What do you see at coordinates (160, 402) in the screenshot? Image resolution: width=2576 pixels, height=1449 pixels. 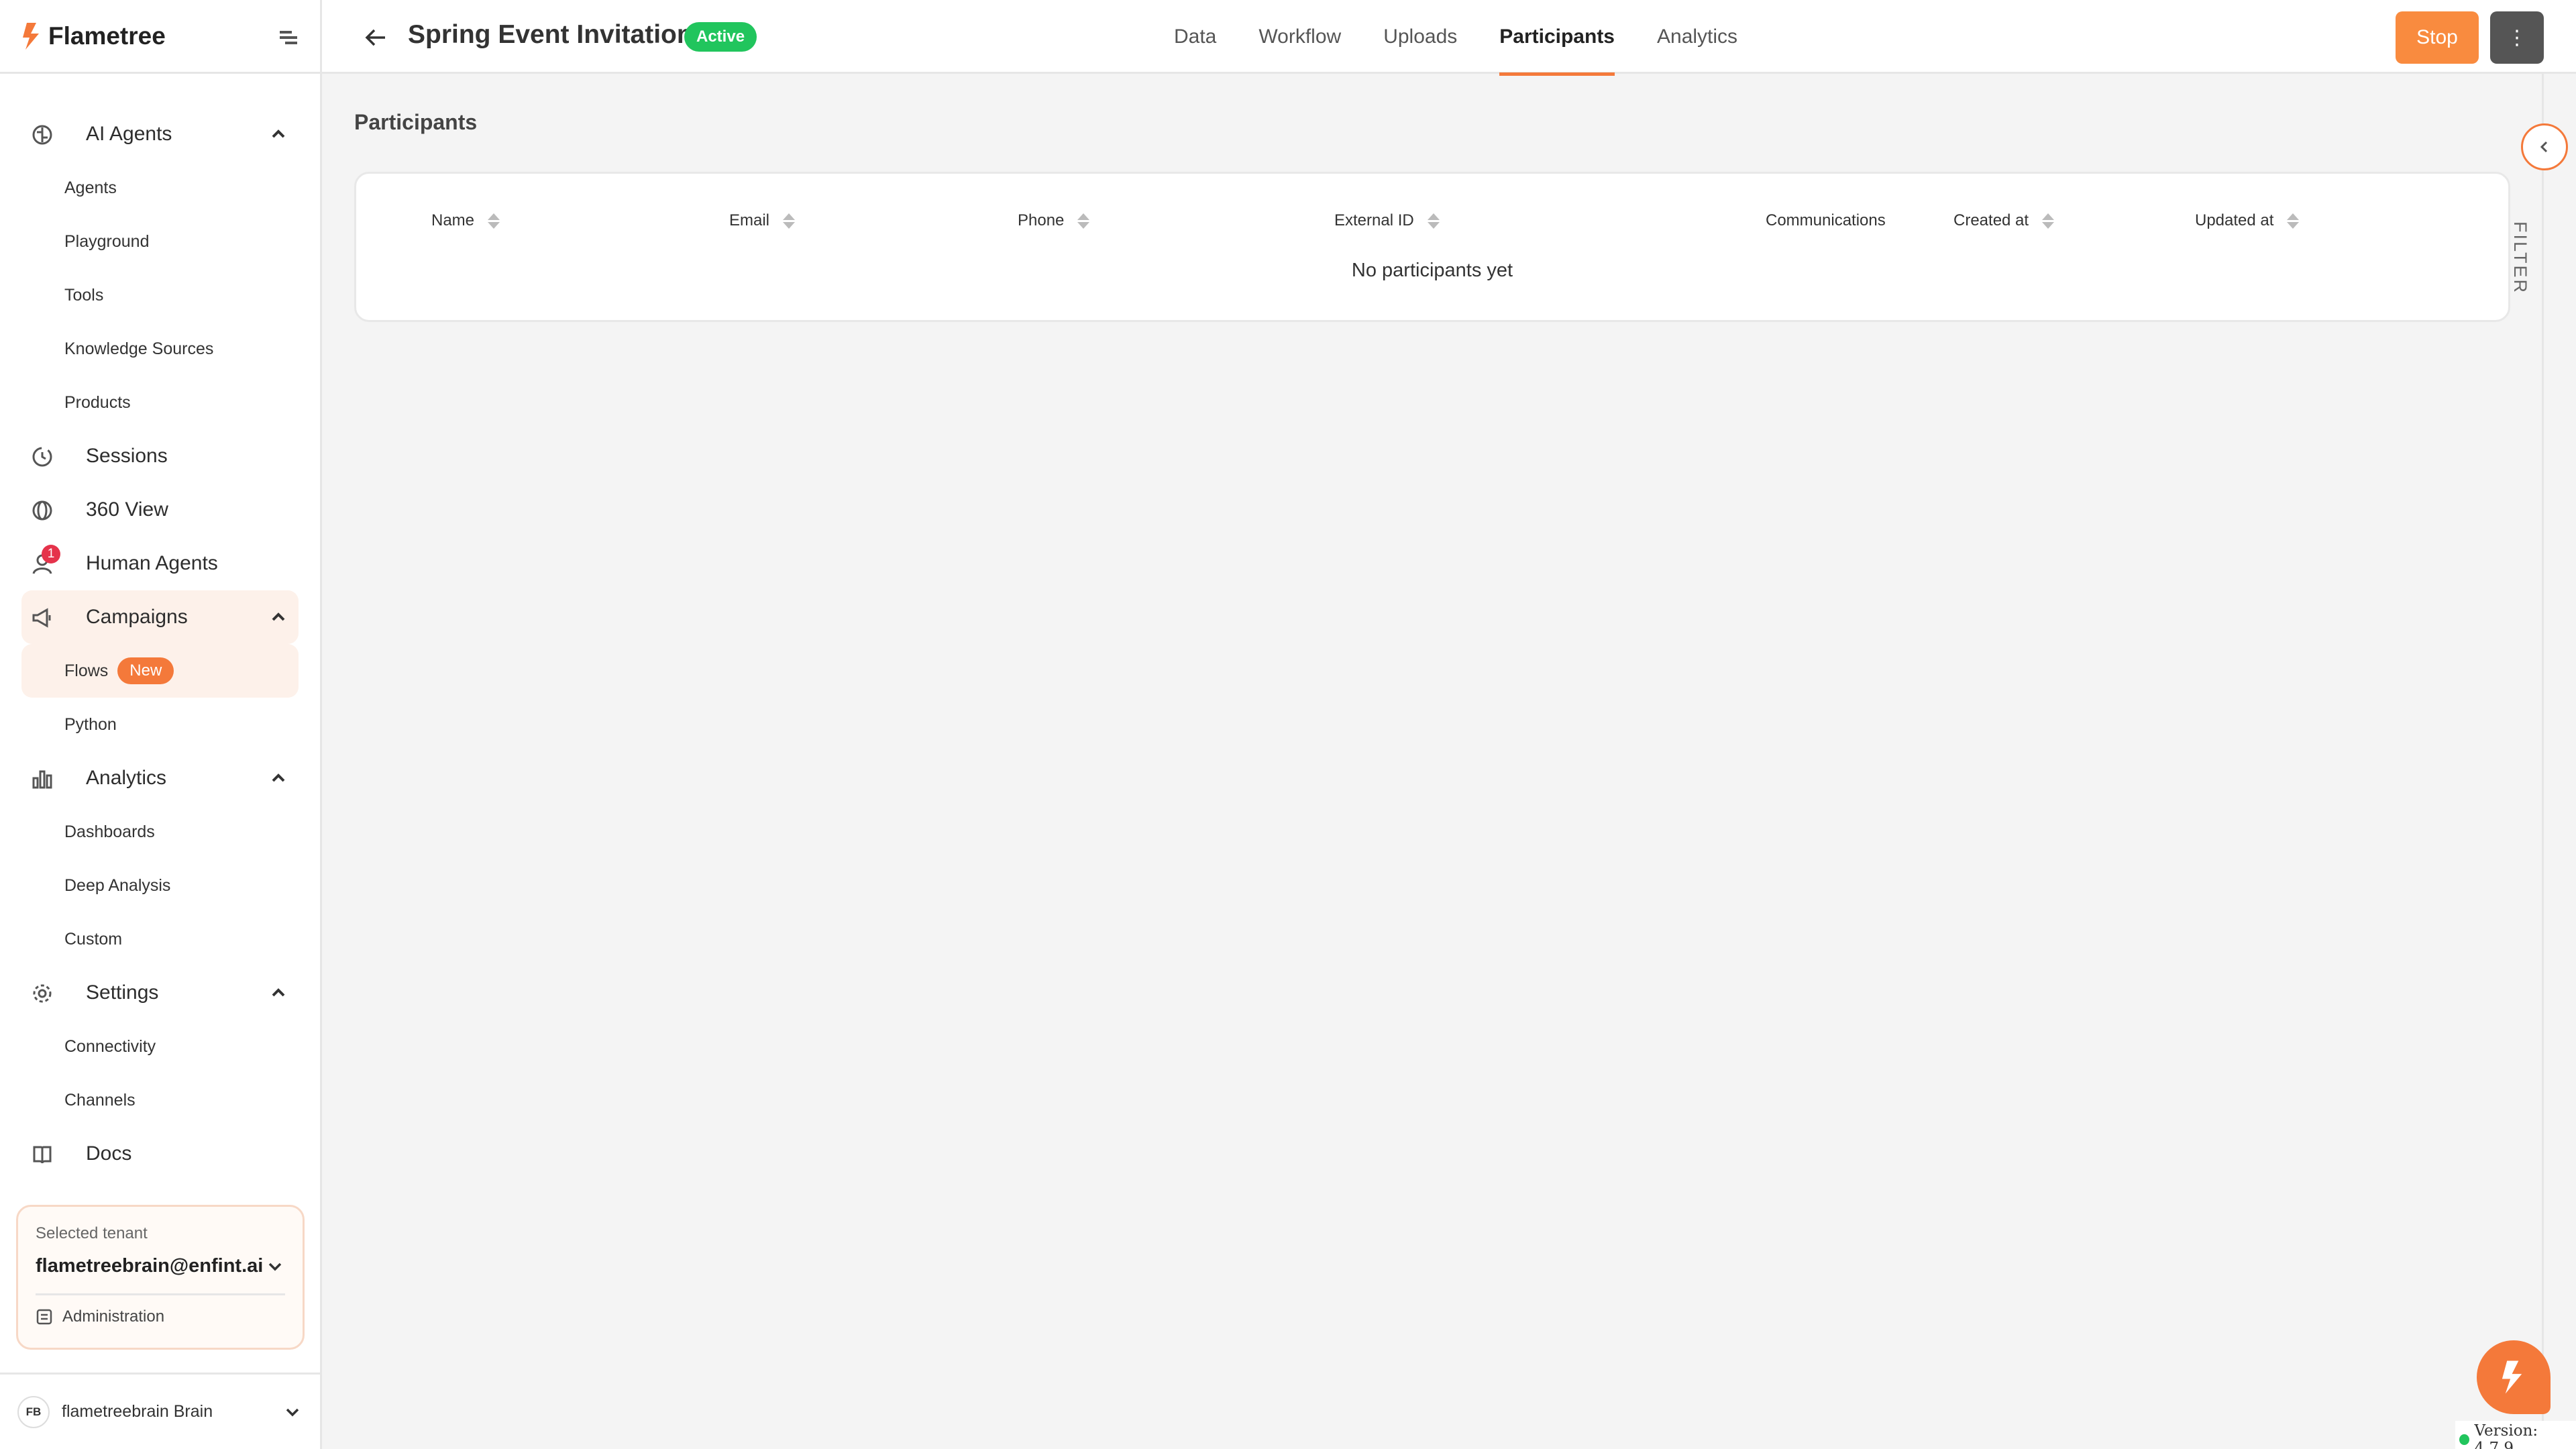 I see `sidebar-item-products: Products` at bounding box center [160, 402].